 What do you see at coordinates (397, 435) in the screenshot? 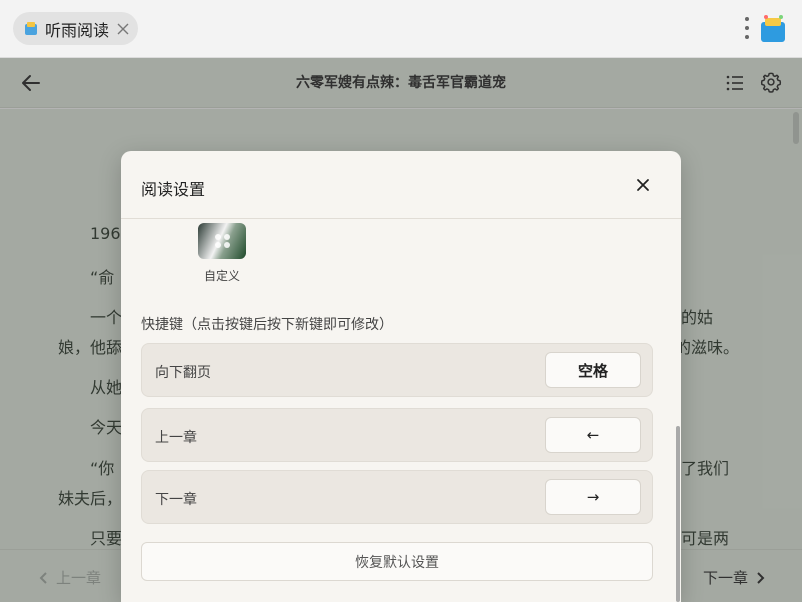
I see `shortcut-row-prev-chapter: 上一章 ←` at bounding box center [397, 435].